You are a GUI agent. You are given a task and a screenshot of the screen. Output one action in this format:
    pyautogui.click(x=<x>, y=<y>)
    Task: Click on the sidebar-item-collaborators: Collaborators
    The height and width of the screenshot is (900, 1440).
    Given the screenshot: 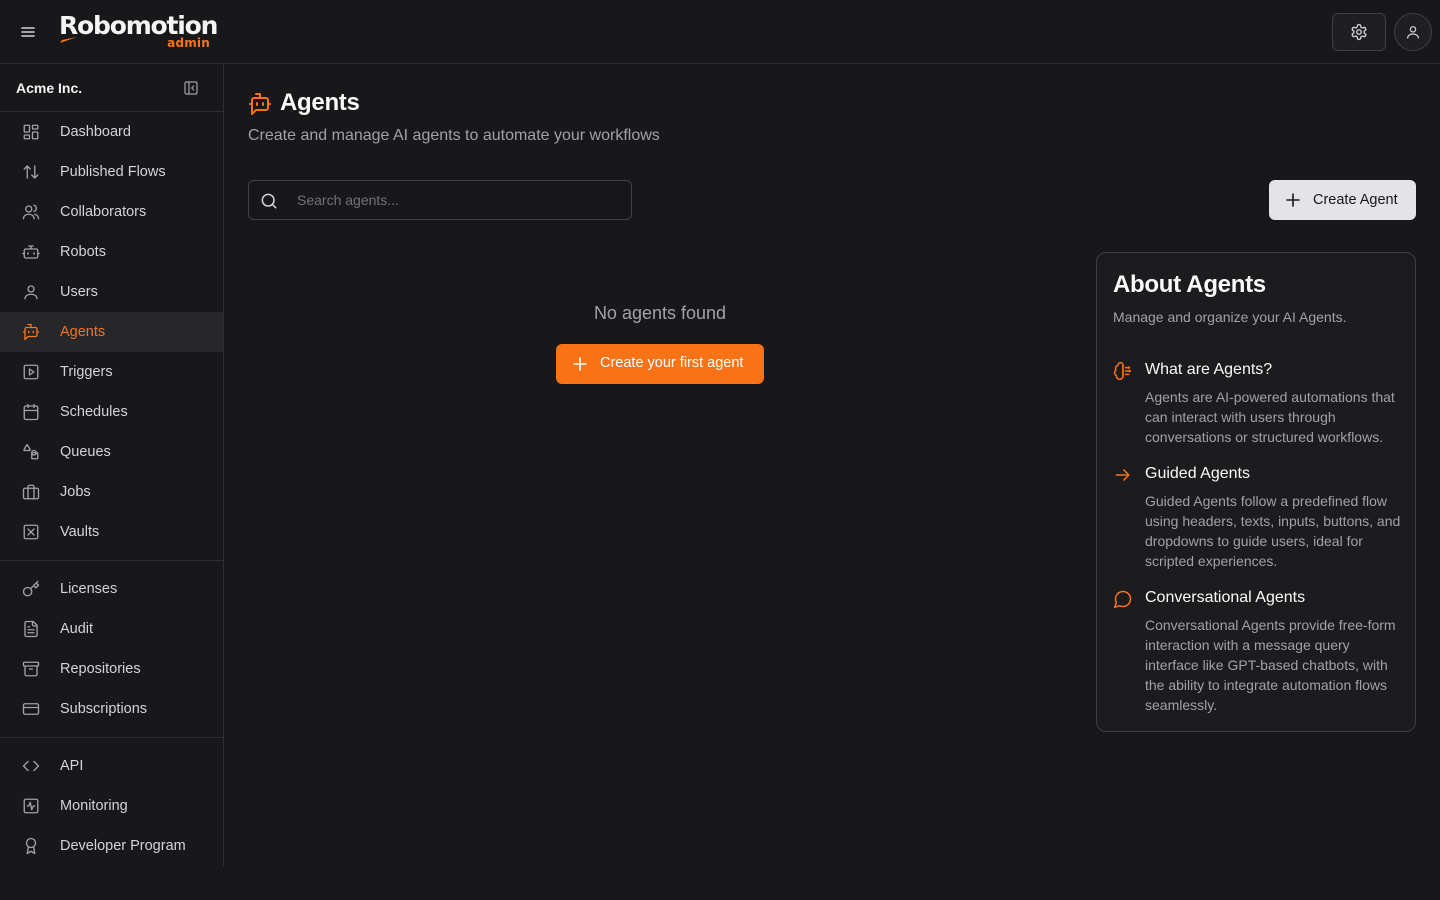 What is the action you would take?
    pyautogui.click(x=111, y=212)
    